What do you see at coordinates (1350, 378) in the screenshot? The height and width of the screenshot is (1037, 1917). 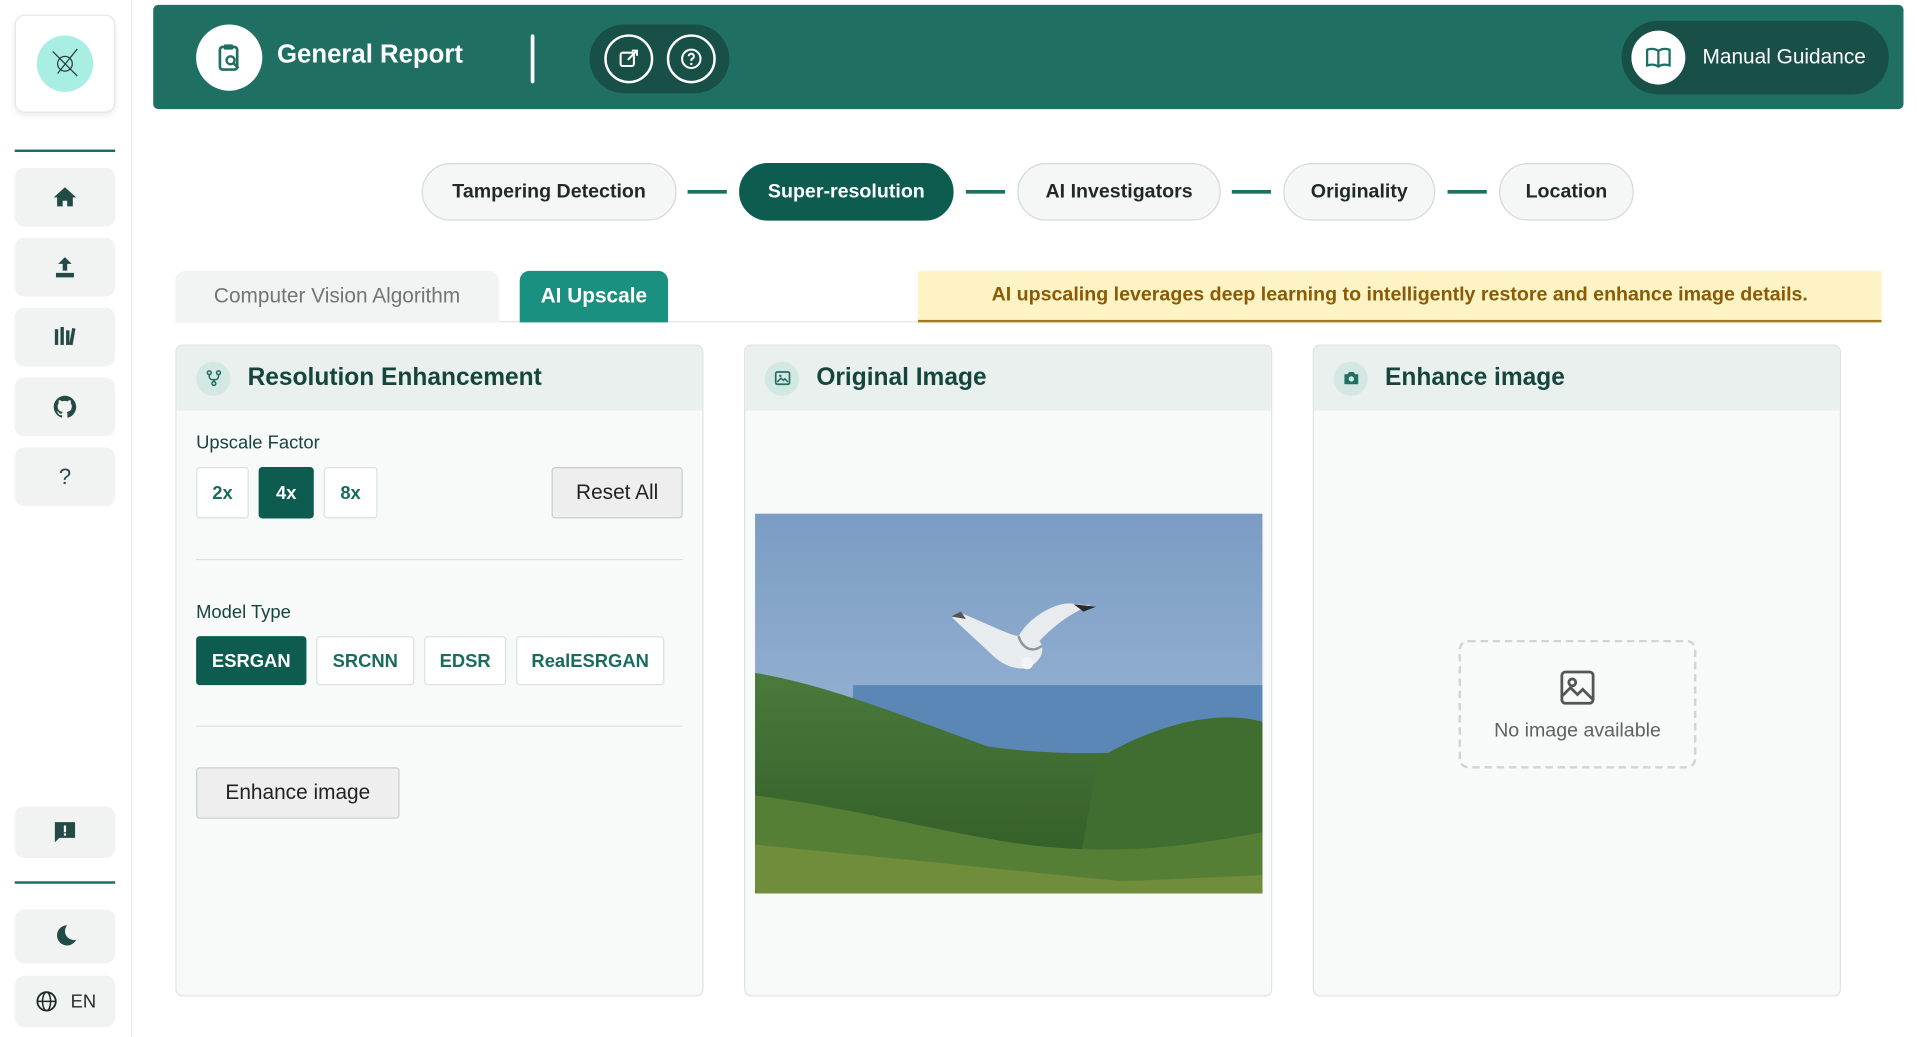 I see `camera-icon` at bounding box center [1350, 378].